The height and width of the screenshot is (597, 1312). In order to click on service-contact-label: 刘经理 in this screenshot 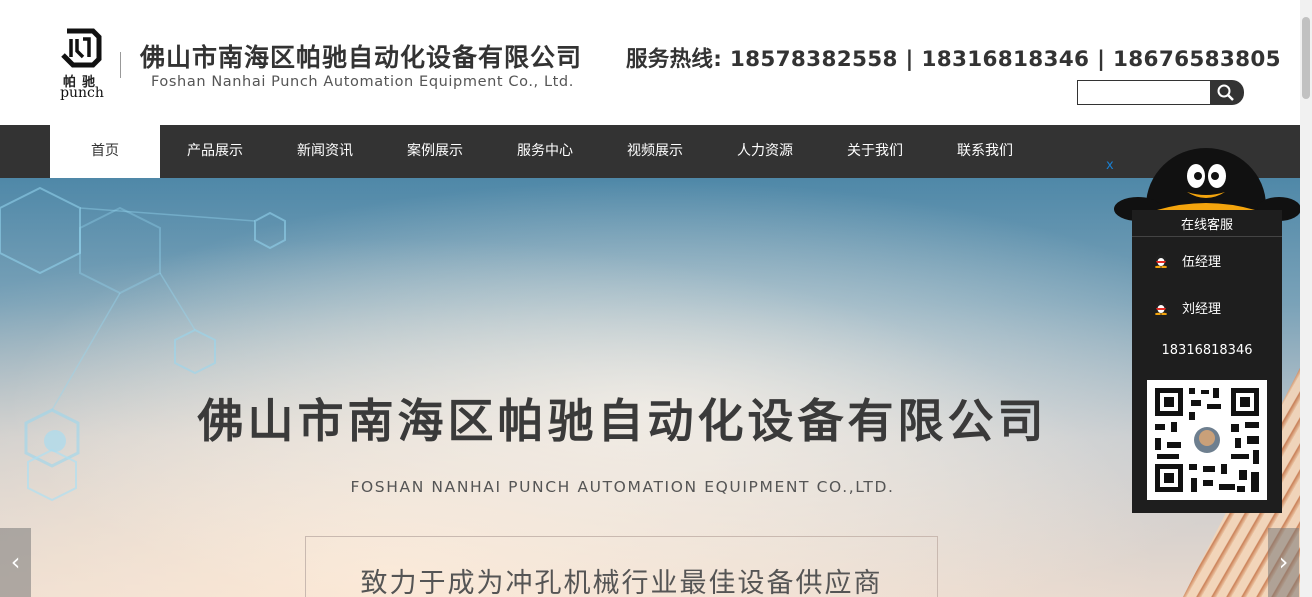, I will do `click(1202, 309)`.